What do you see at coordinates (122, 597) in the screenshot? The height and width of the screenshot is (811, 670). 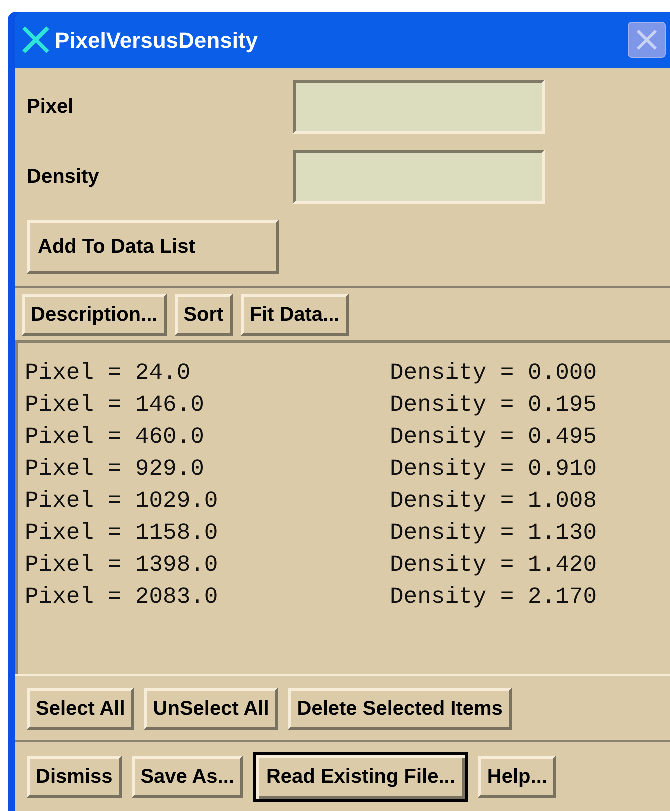 I see `list-item-text: Pixel = 2083.0` at bounding box center [122, 597].